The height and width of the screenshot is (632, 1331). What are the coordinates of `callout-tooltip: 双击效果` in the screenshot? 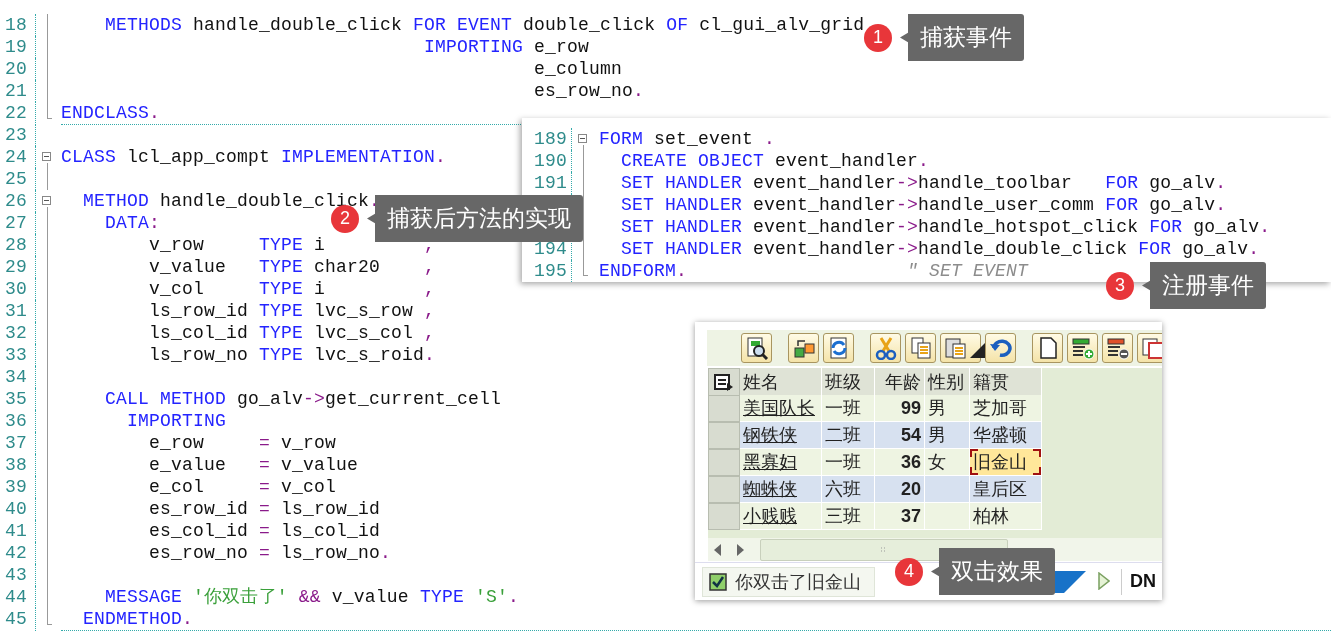 It's located at (993, 571).